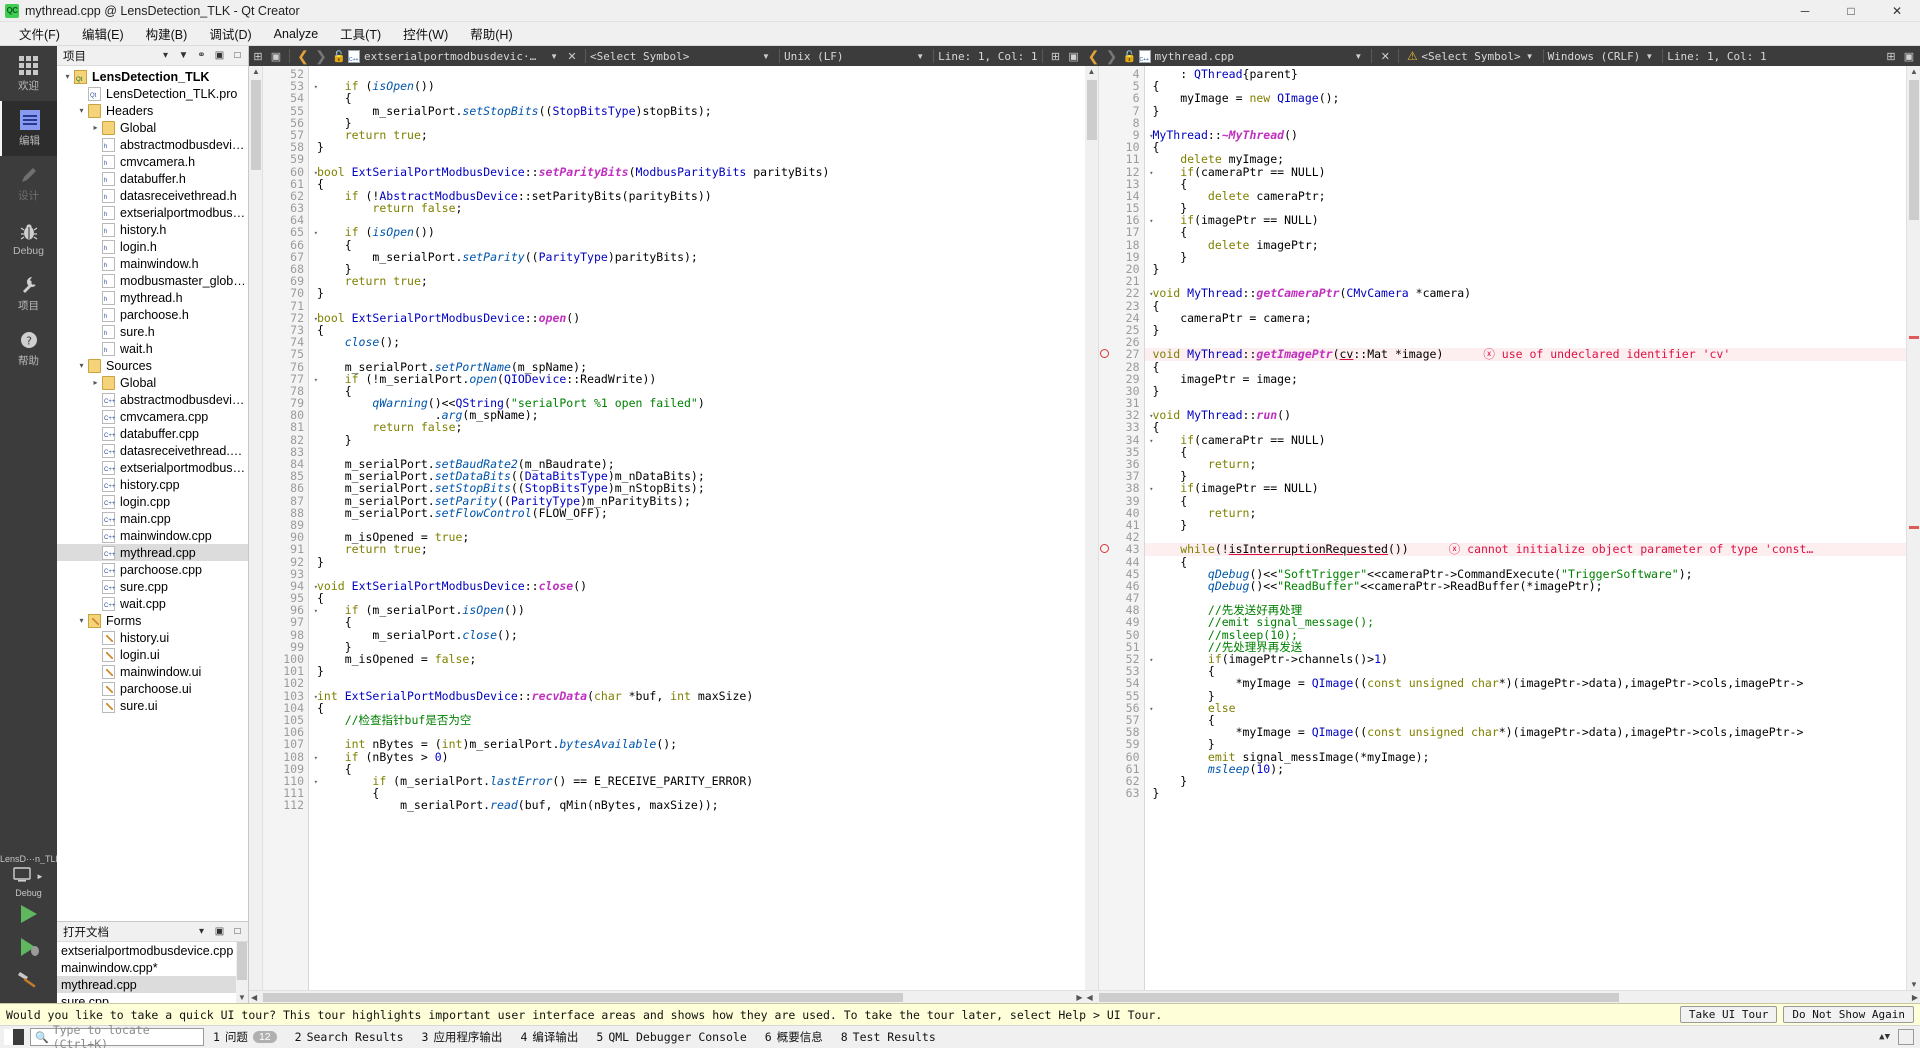  What do you see at coordinates (1909, 56) in the screenshot?
I see `close-split-icon-3: ▣` at bounding box center [1909, 56].